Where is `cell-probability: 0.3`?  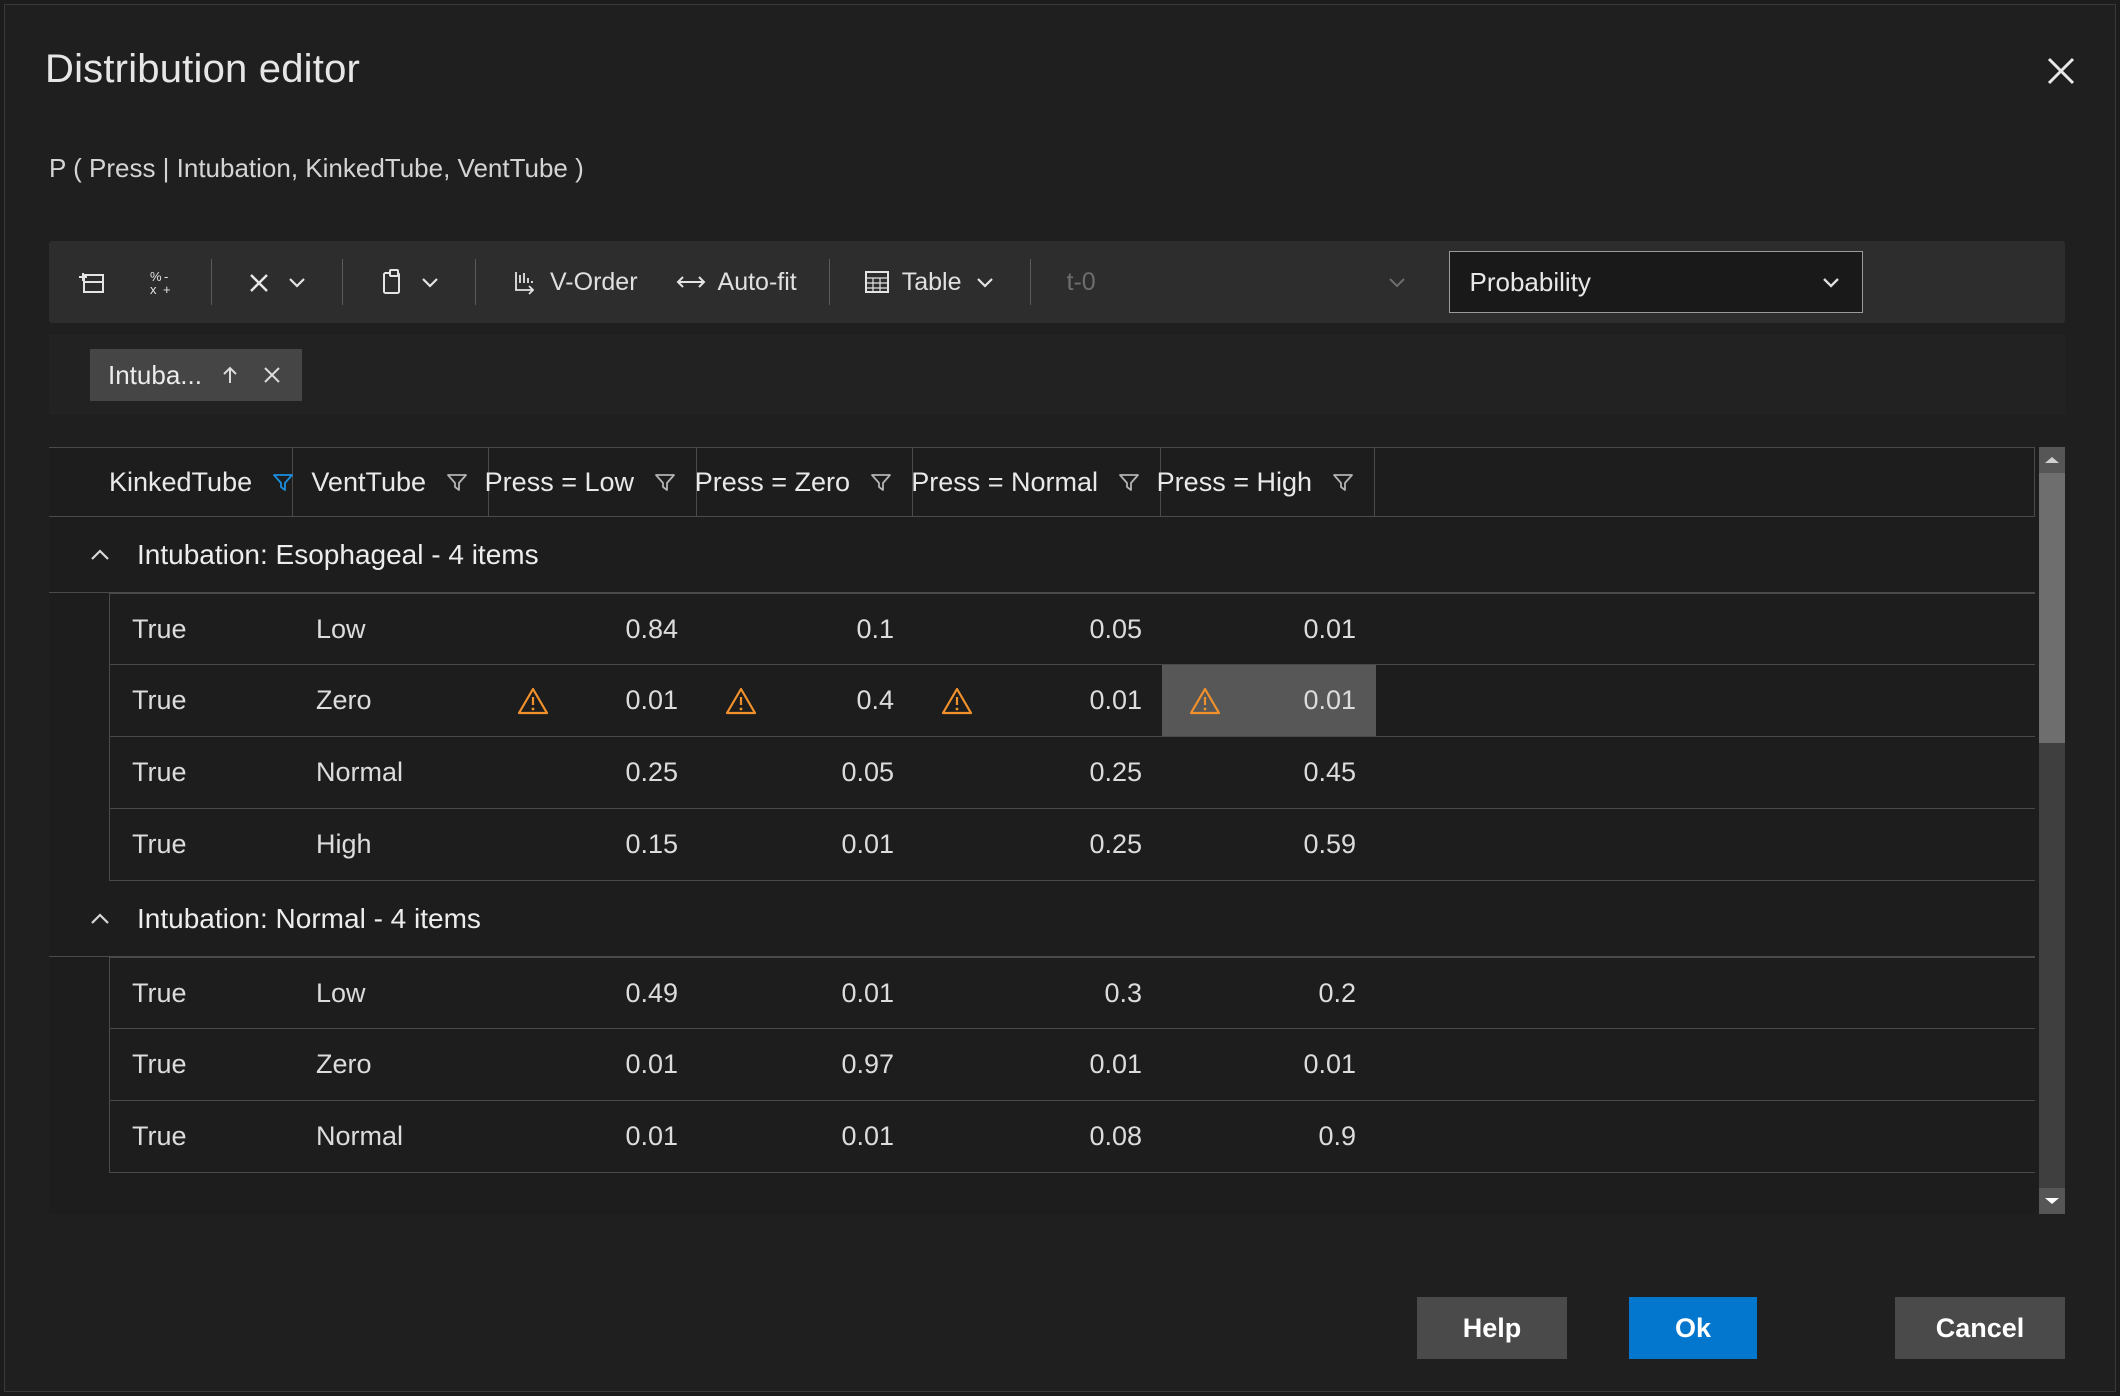 cell-probability: 0.3 is located at coordinates (1038, 993).